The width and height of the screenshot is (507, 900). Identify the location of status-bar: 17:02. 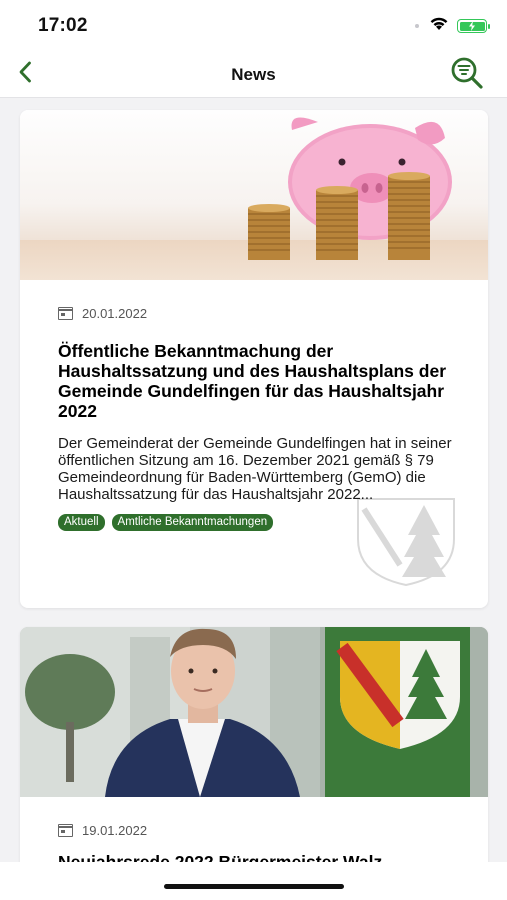
(253, 25).